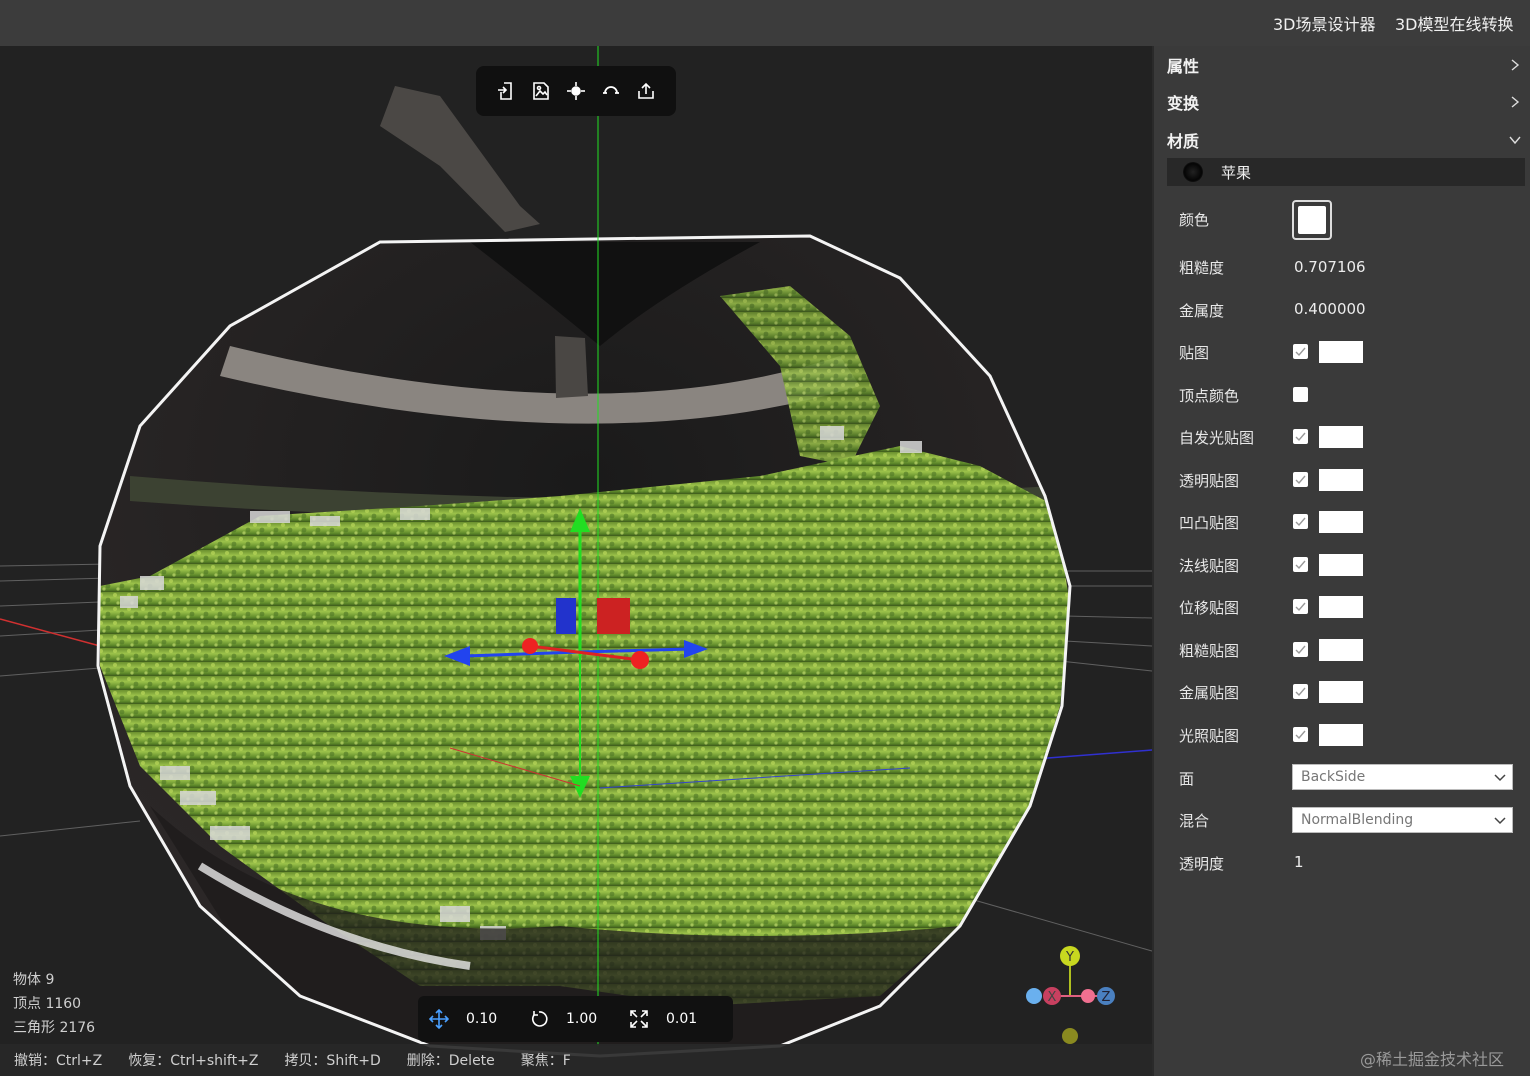 Image resolution: width=1530 pixels, height=1076 pixels. I want to click on gizmo-z-label: Z, so click(1106, 997).